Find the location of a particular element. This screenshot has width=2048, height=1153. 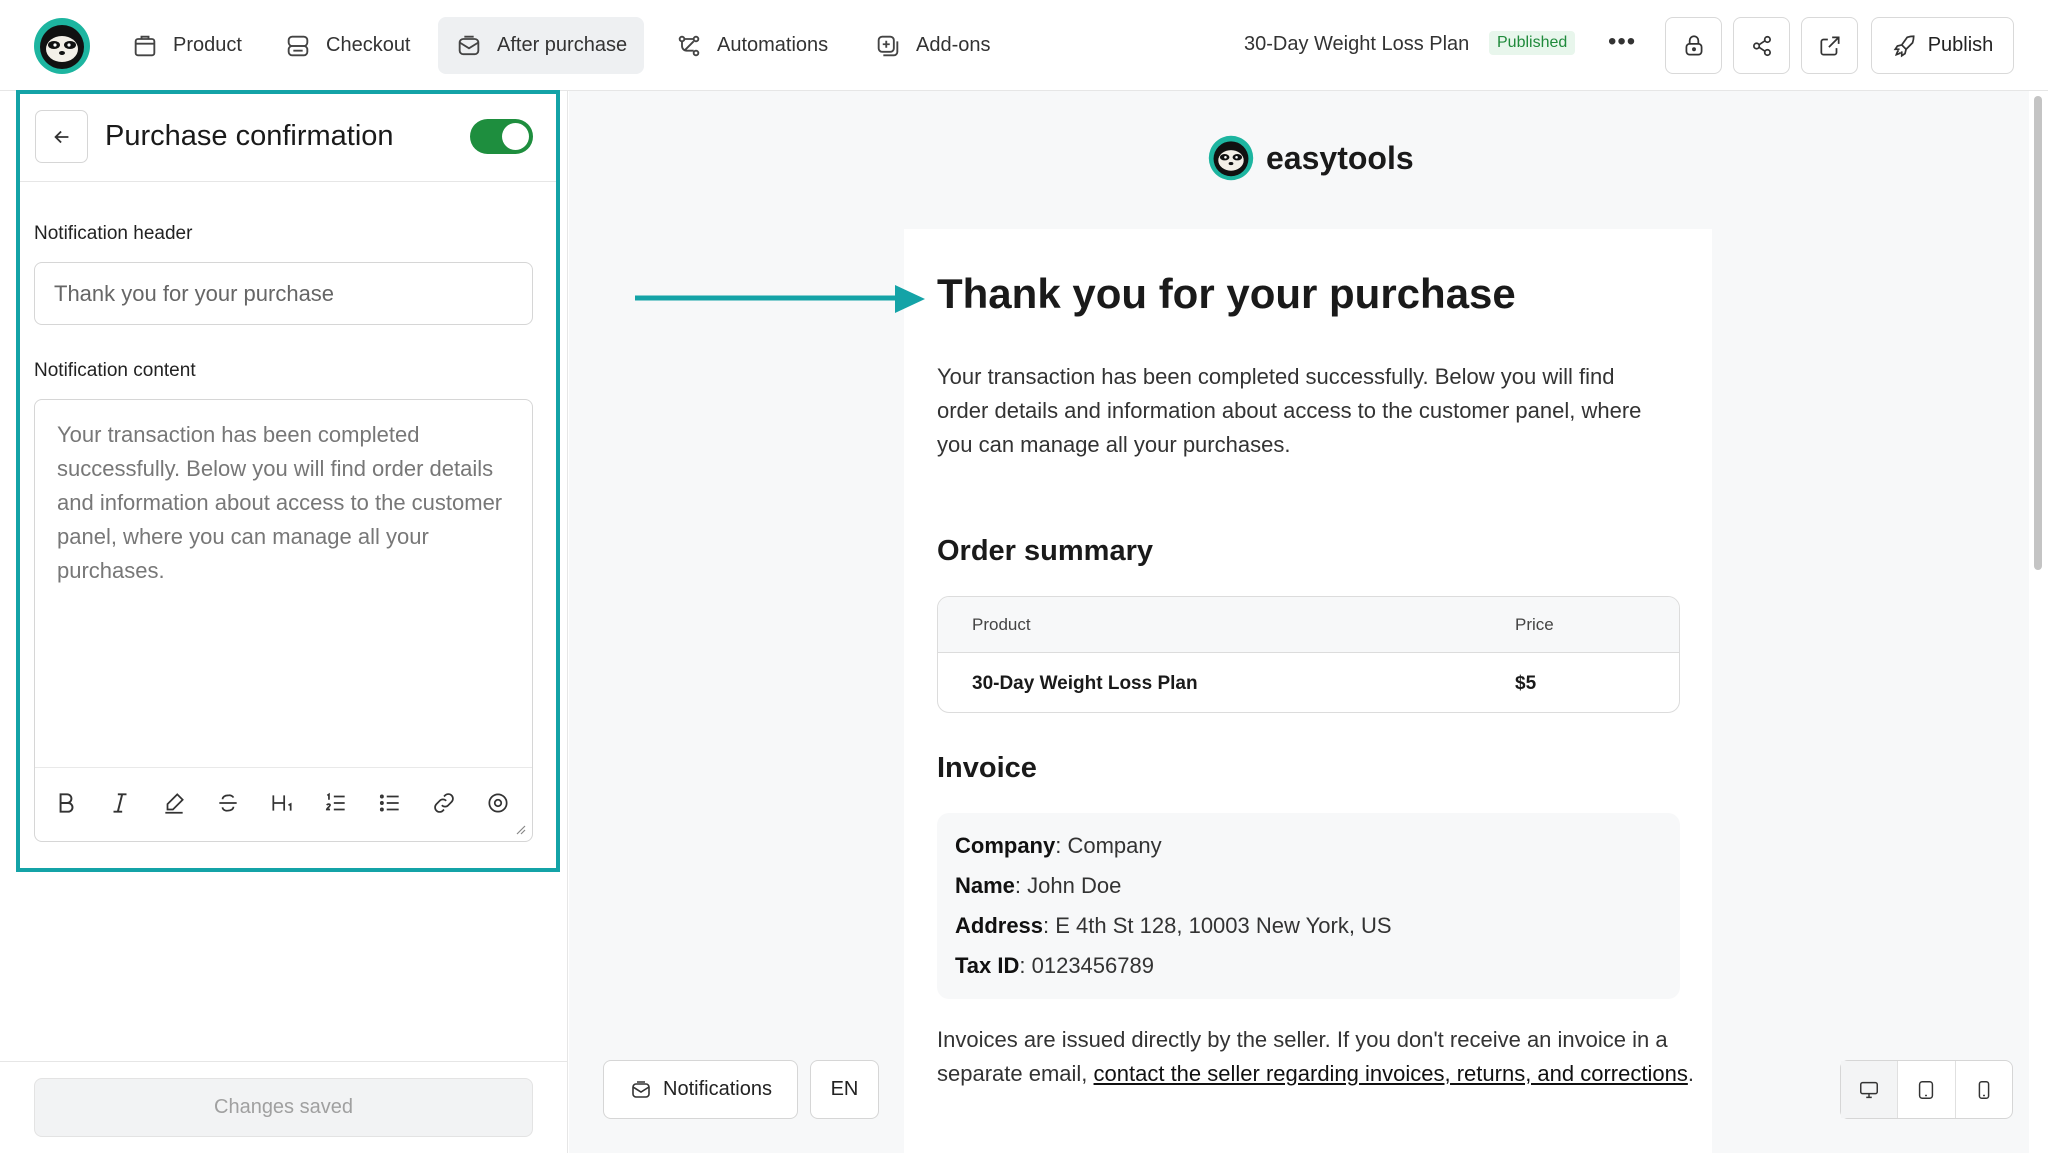

invoice-line: Name: John Doe is located at coordinates (1038, 886).